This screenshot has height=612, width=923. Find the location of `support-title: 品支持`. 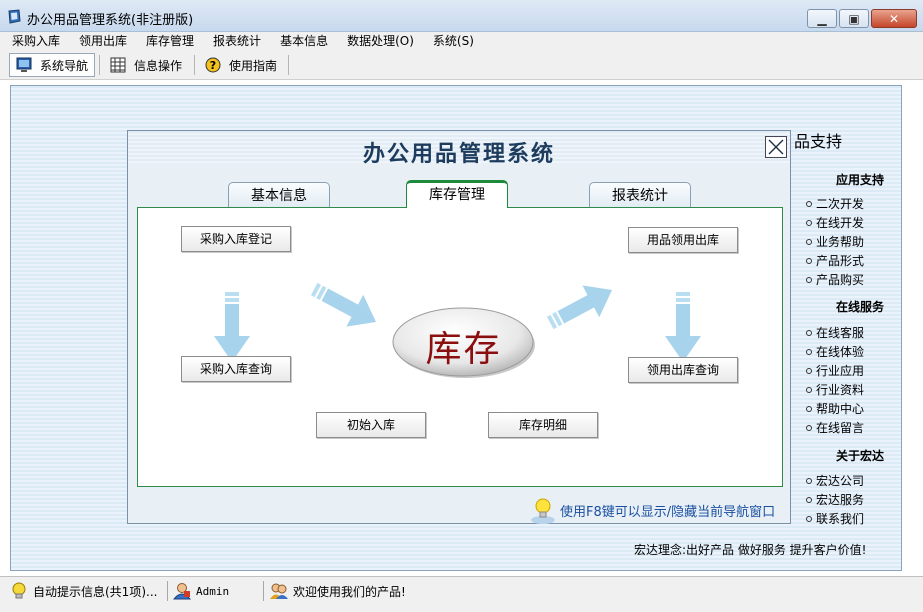

support-title: 品支持 is located at coordinates (818, 141).